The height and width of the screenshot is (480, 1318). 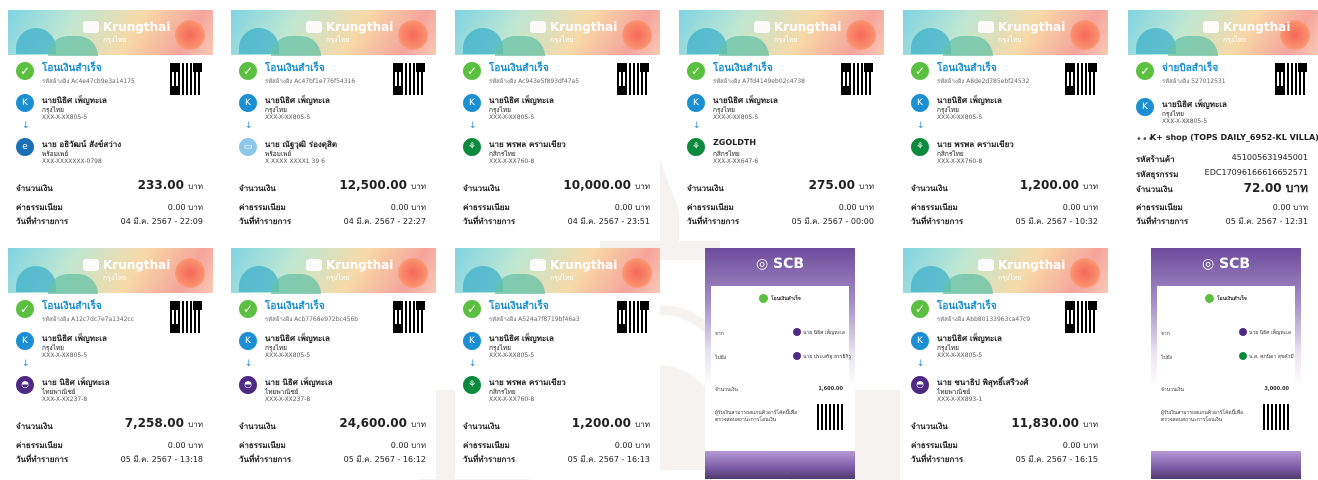 What do you see at coordinates (984, 319) in the screenshot?
I see `slip-reference: รหัสอ้างอิง Abb80133963ca47c9` at bounding box center [984, 319].